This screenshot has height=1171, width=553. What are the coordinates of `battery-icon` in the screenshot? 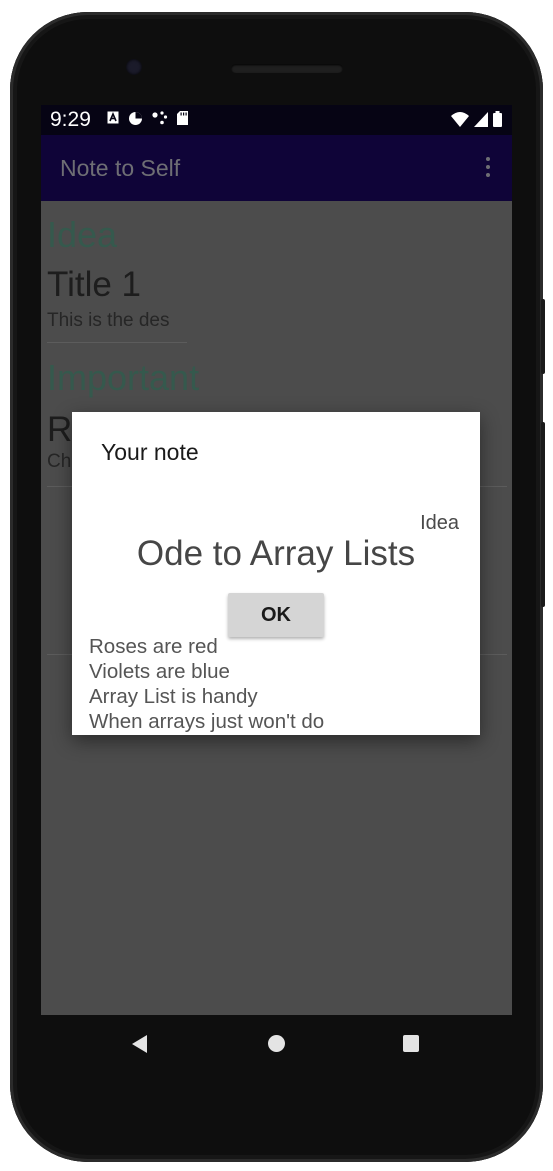 It's located at (497, 121).